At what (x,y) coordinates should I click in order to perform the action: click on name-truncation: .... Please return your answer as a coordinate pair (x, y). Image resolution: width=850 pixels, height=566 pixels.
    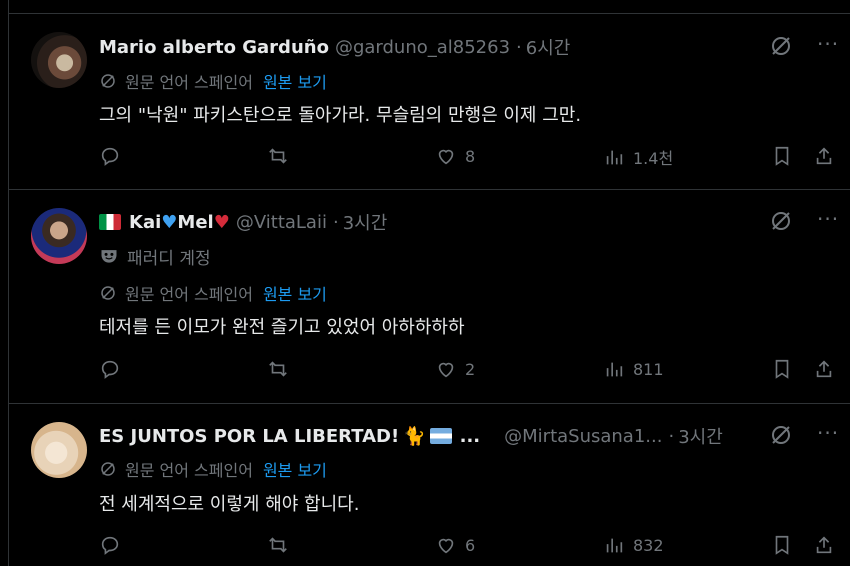
    Looking at the image, I should click on (470, 436).